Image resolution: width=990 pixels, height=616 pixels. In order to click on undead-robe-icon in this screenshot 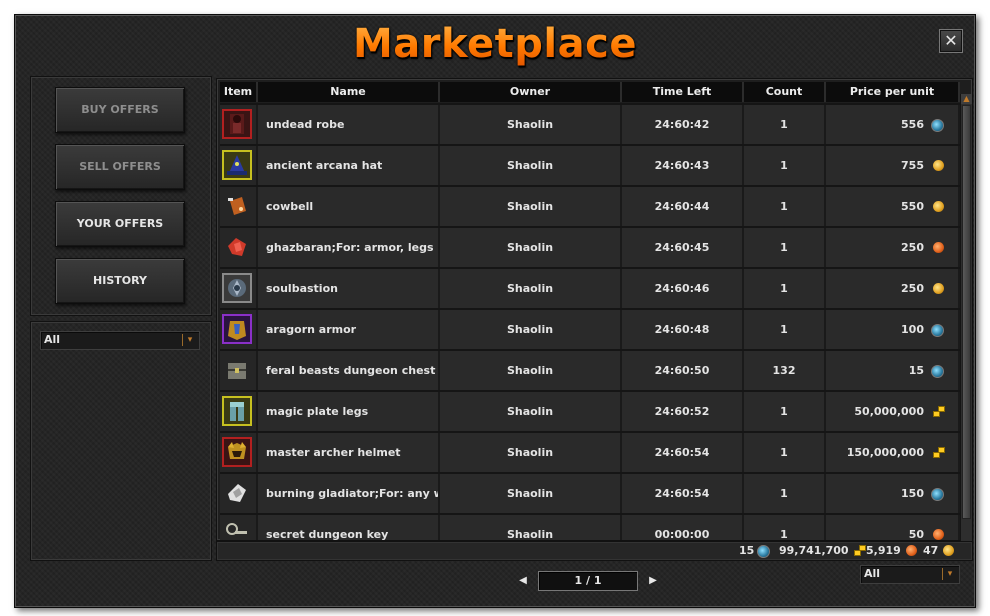, I will do `click(237, 124)`.